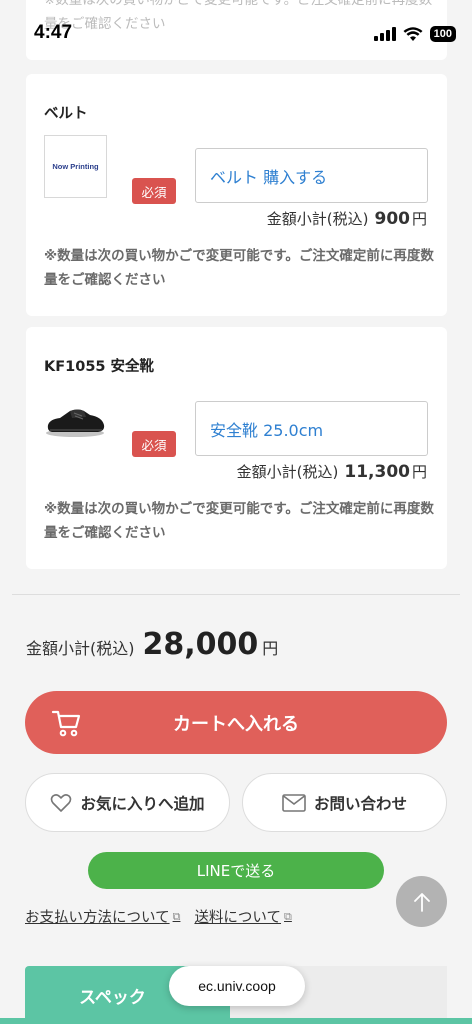 The height and width of the screenshot is (1024, 472). I want to click on total-label: 金額小計(税込), so click(80, 648).